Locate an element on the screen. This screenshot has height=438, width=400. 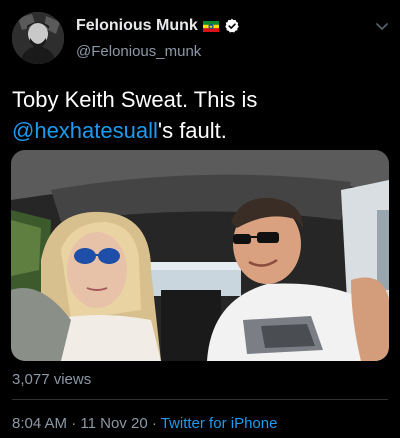
chevron-down-icon is located at coordinates (382, 27).